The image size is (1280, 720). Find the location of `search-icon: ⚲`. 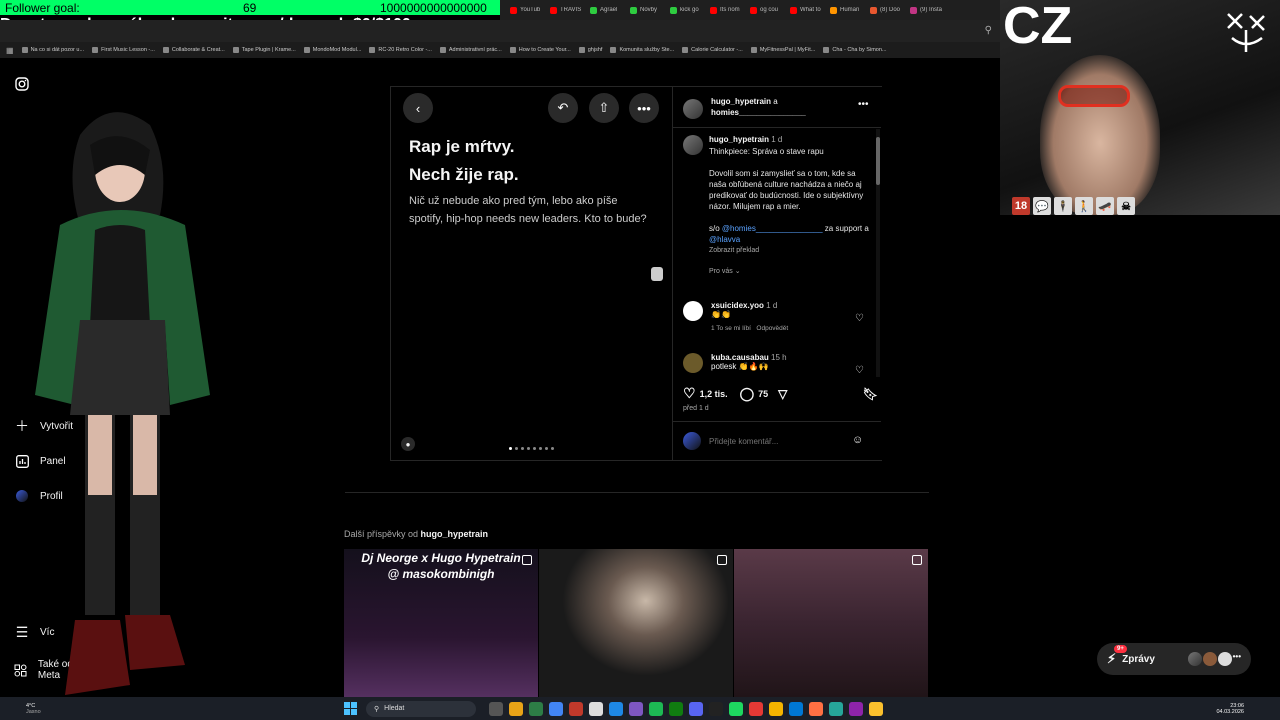

search-icon: ⚲ is located at coordinates (988, 30).